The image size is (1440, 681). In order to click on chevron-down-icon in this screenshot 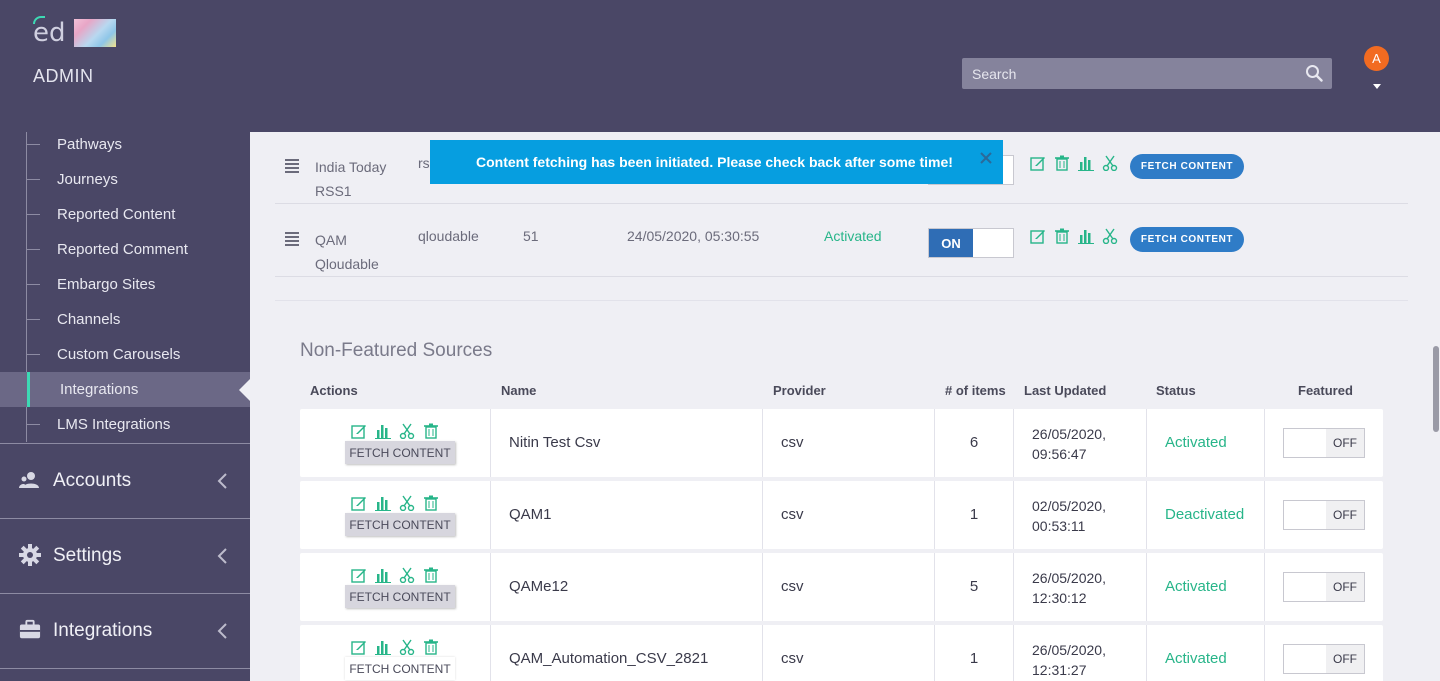, I will do `click(1377, 86)`.